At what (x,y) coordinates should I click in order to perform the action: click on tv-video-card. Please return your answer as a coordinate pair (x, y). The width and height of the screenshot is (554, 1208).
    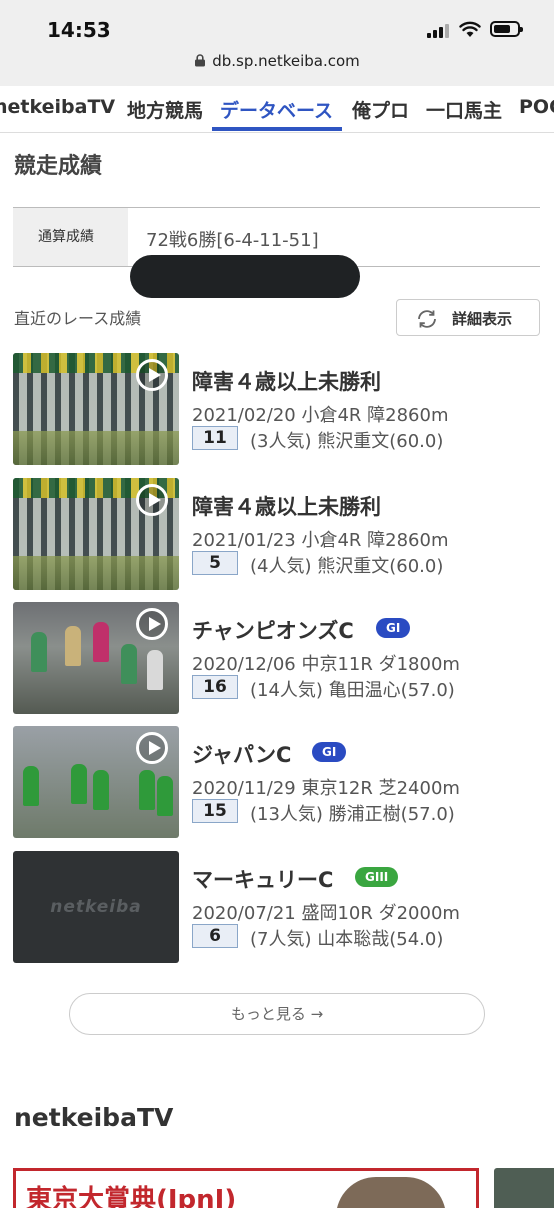
    Looking at the image, I should click on (524, 1188).